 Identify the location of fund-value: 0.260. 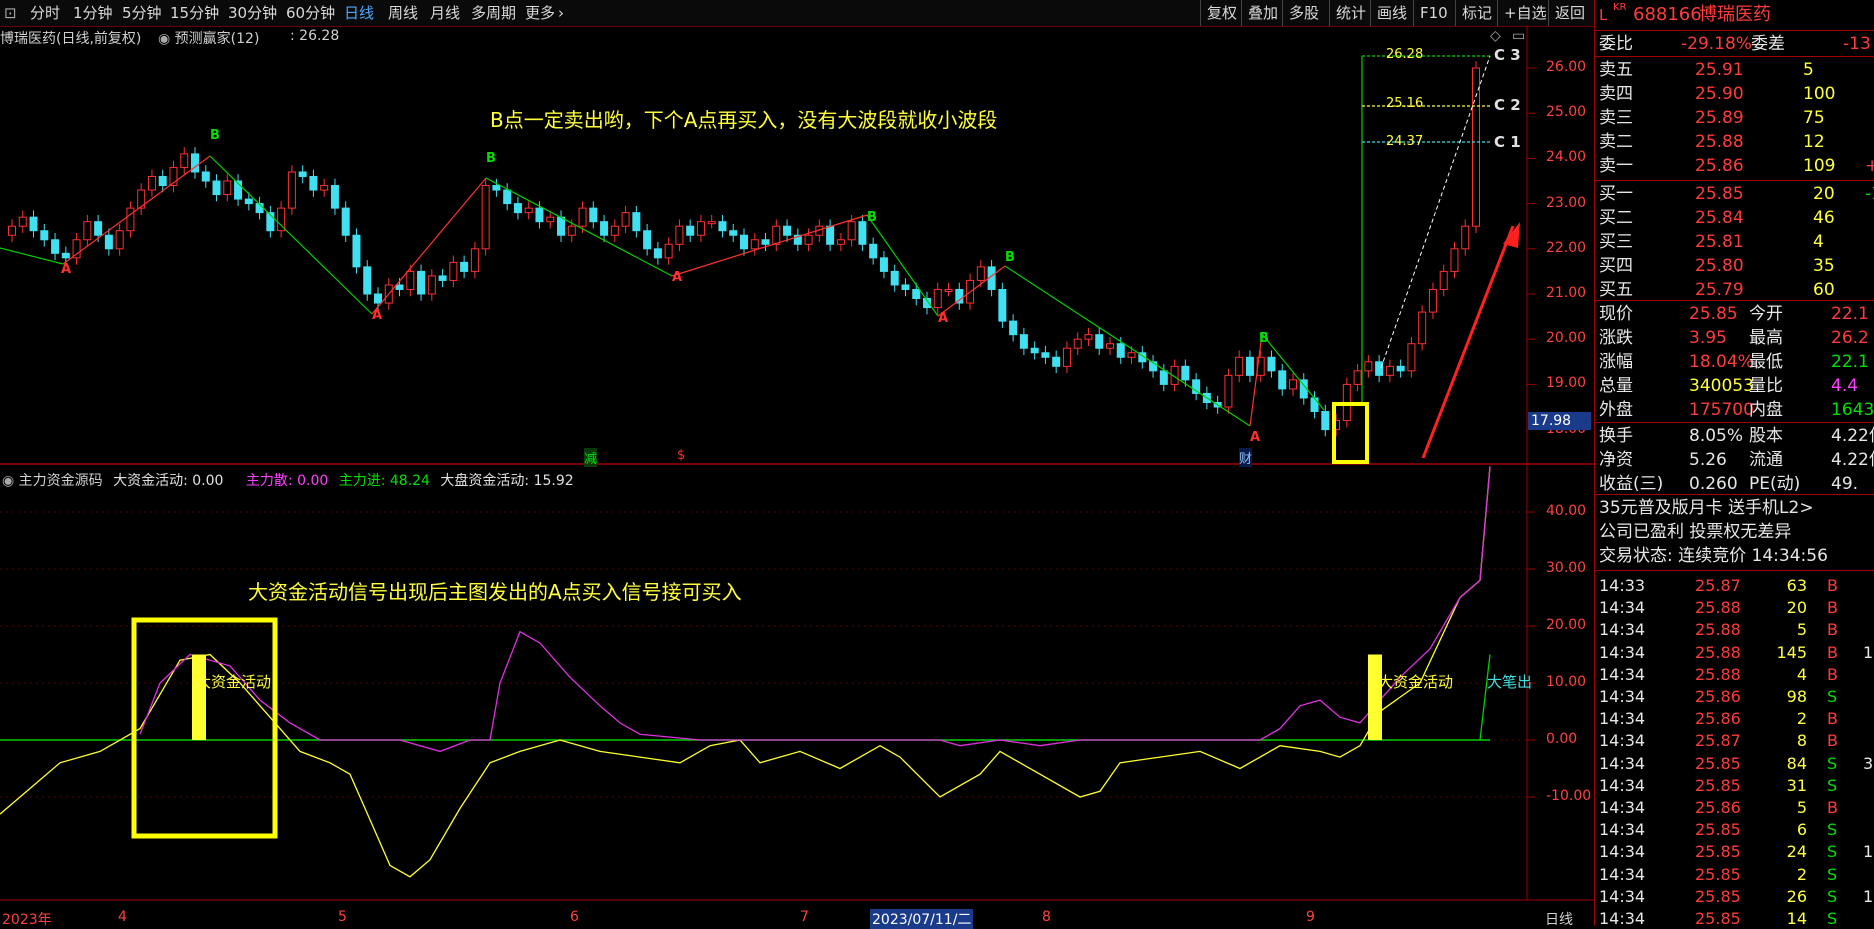
(1713, 484).